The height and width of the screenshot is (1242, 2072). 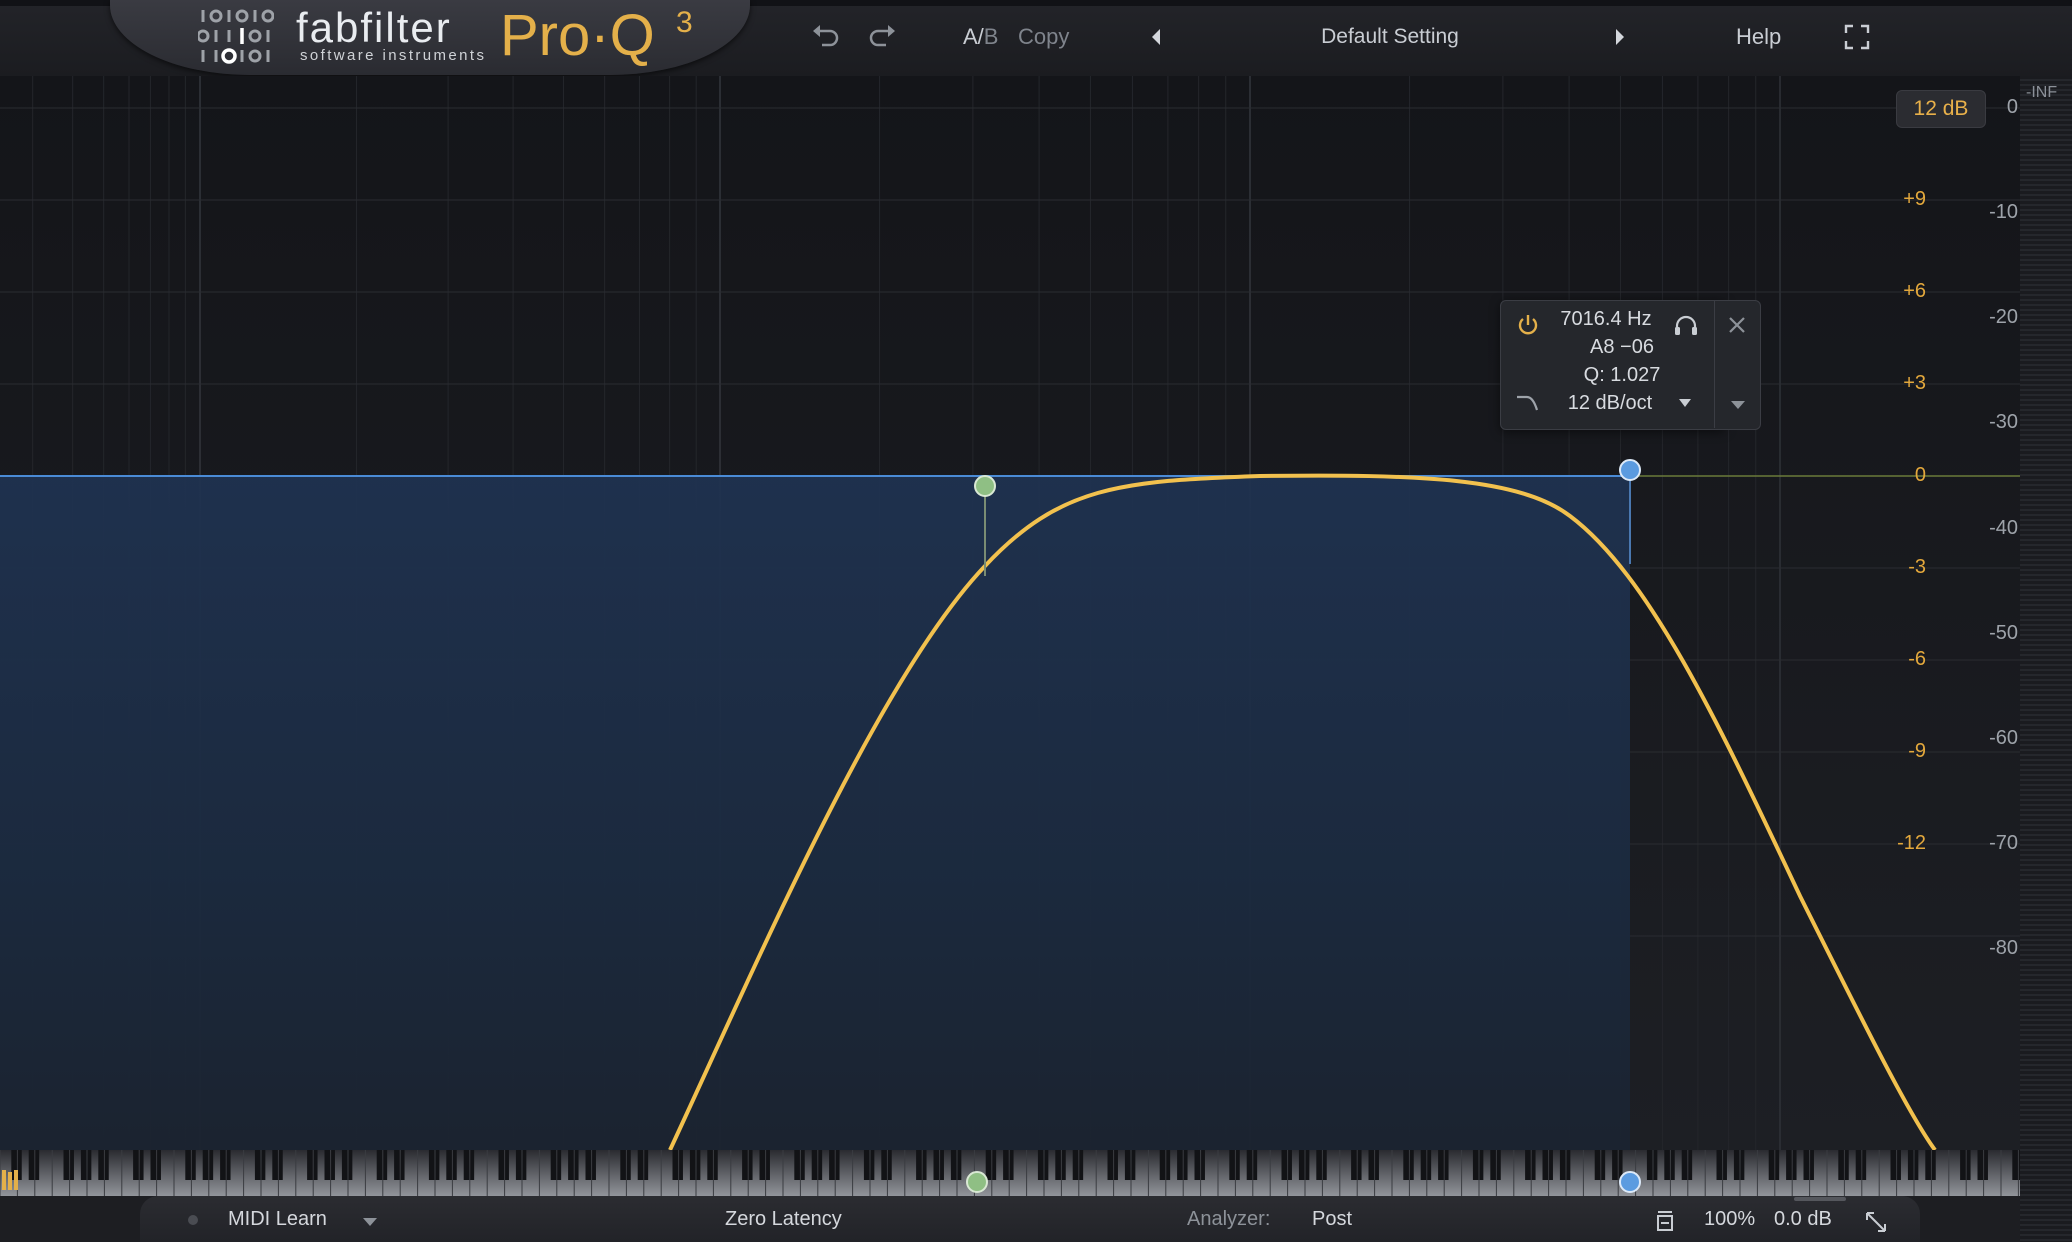 I want to click on midi-learn-indicator, so click(x=193, y=1220).